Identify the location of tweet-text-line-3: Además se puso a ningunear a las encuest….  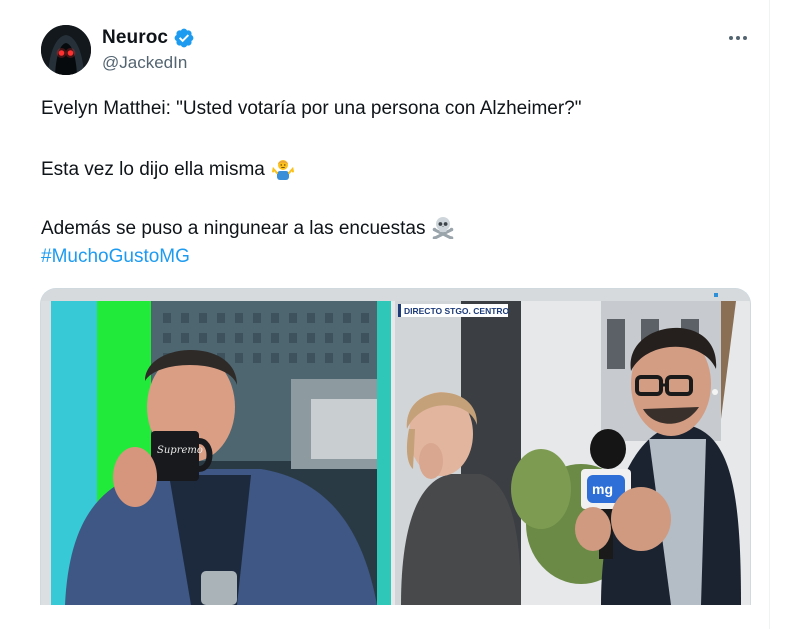
(248, 228).